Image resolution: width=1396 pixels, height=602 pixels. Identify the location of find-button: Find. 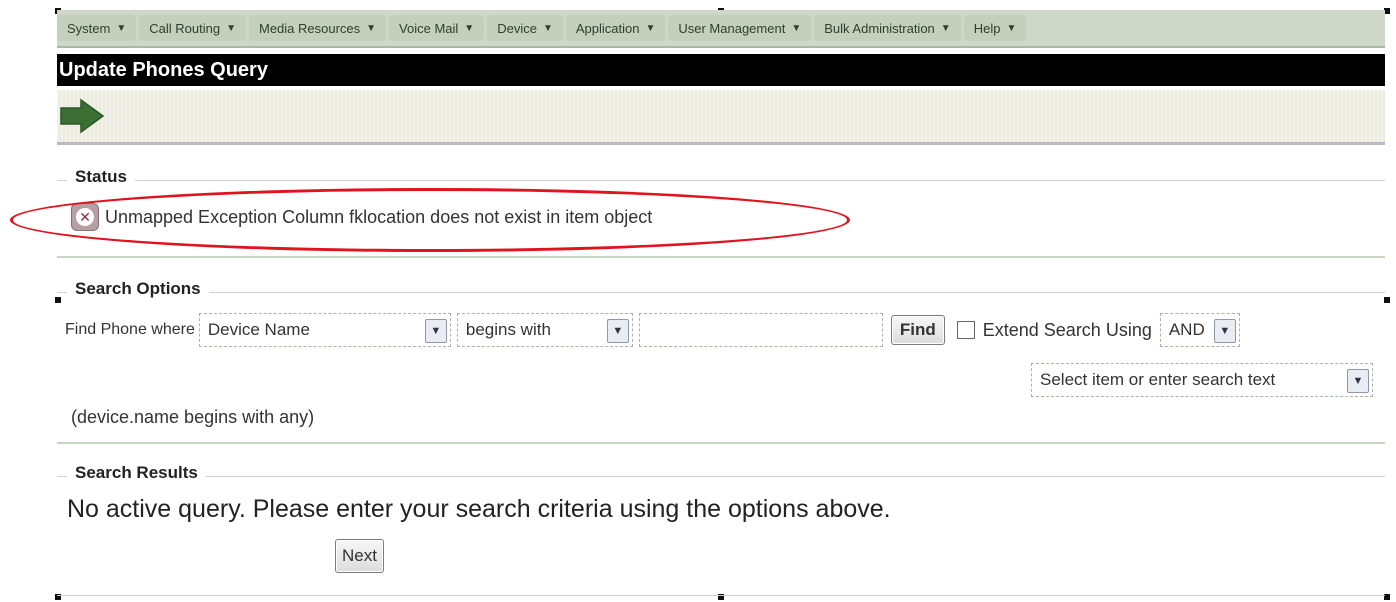
(917, 330).